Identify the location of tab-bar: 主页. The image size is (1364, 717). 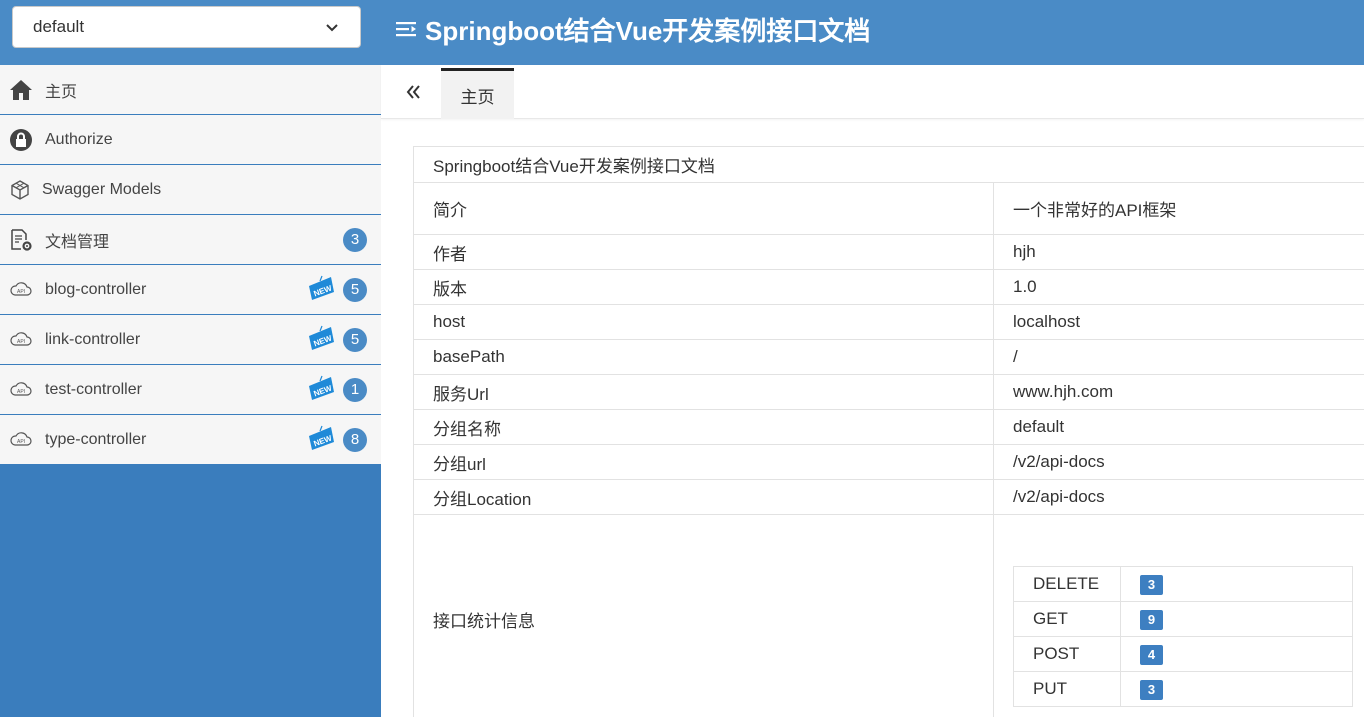
(872, 92).